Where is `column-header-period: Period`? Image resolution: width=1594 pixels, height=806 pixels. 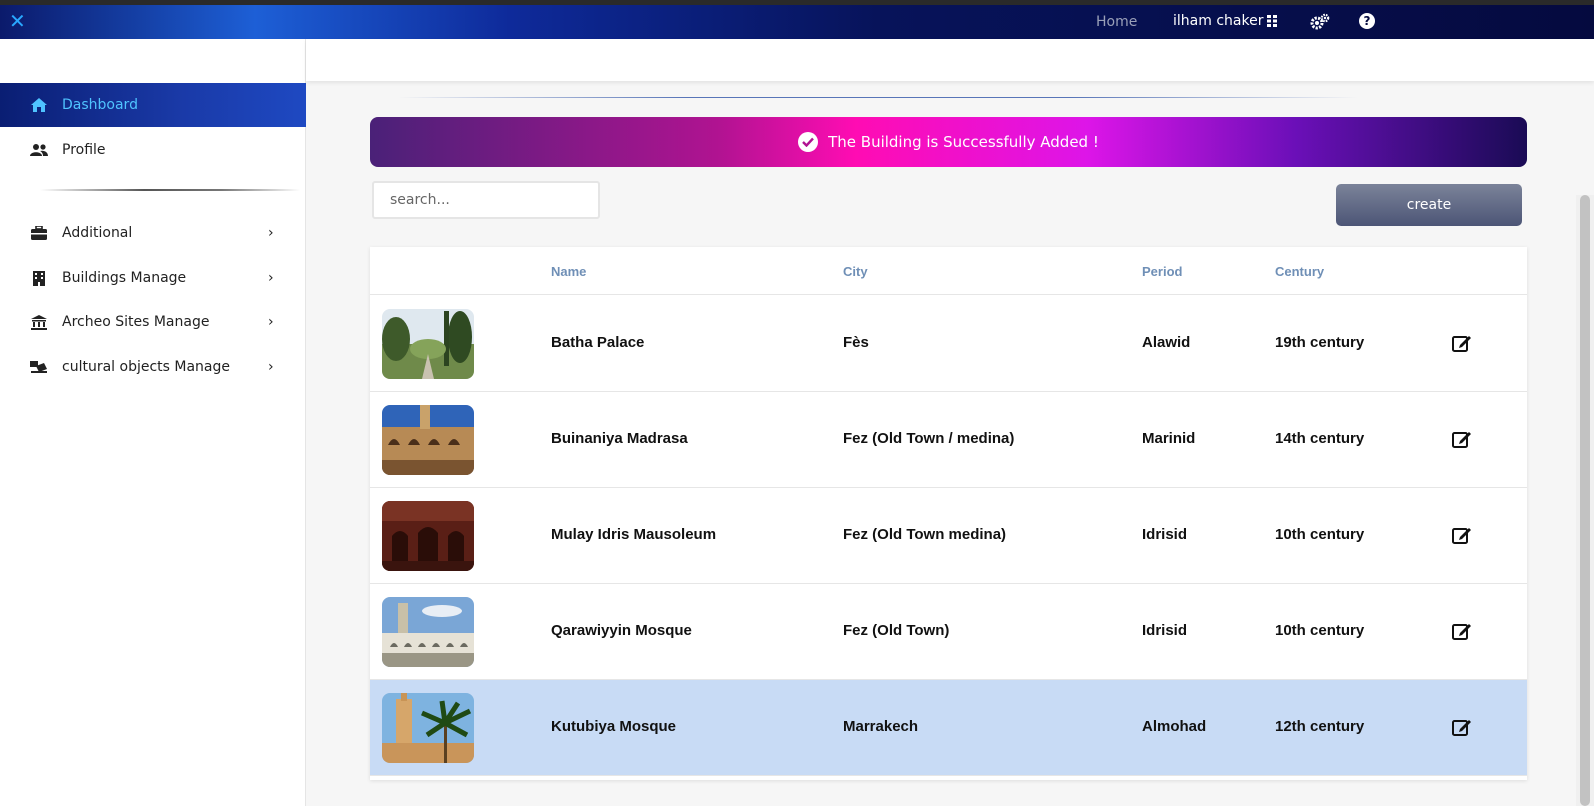 column-header-period: Period is located at coordinates (1162, 271).